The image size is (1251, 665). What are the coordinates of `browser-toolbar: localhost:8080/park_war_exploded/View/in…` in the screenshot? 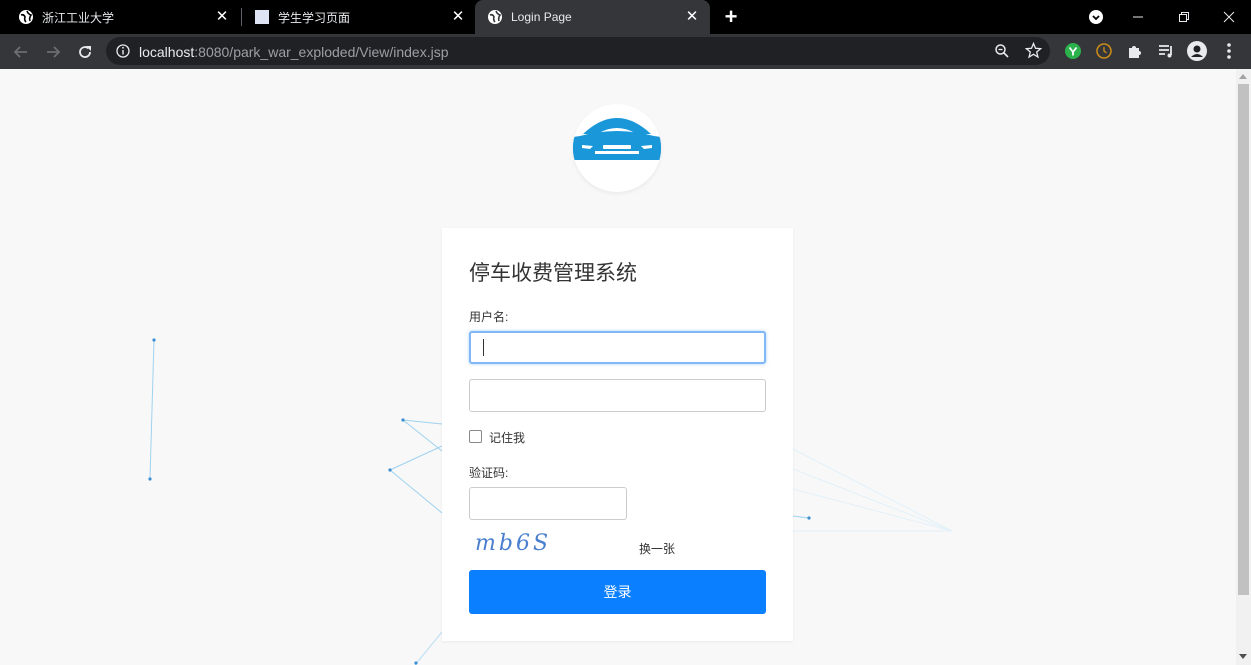 It's located at (625, 51).